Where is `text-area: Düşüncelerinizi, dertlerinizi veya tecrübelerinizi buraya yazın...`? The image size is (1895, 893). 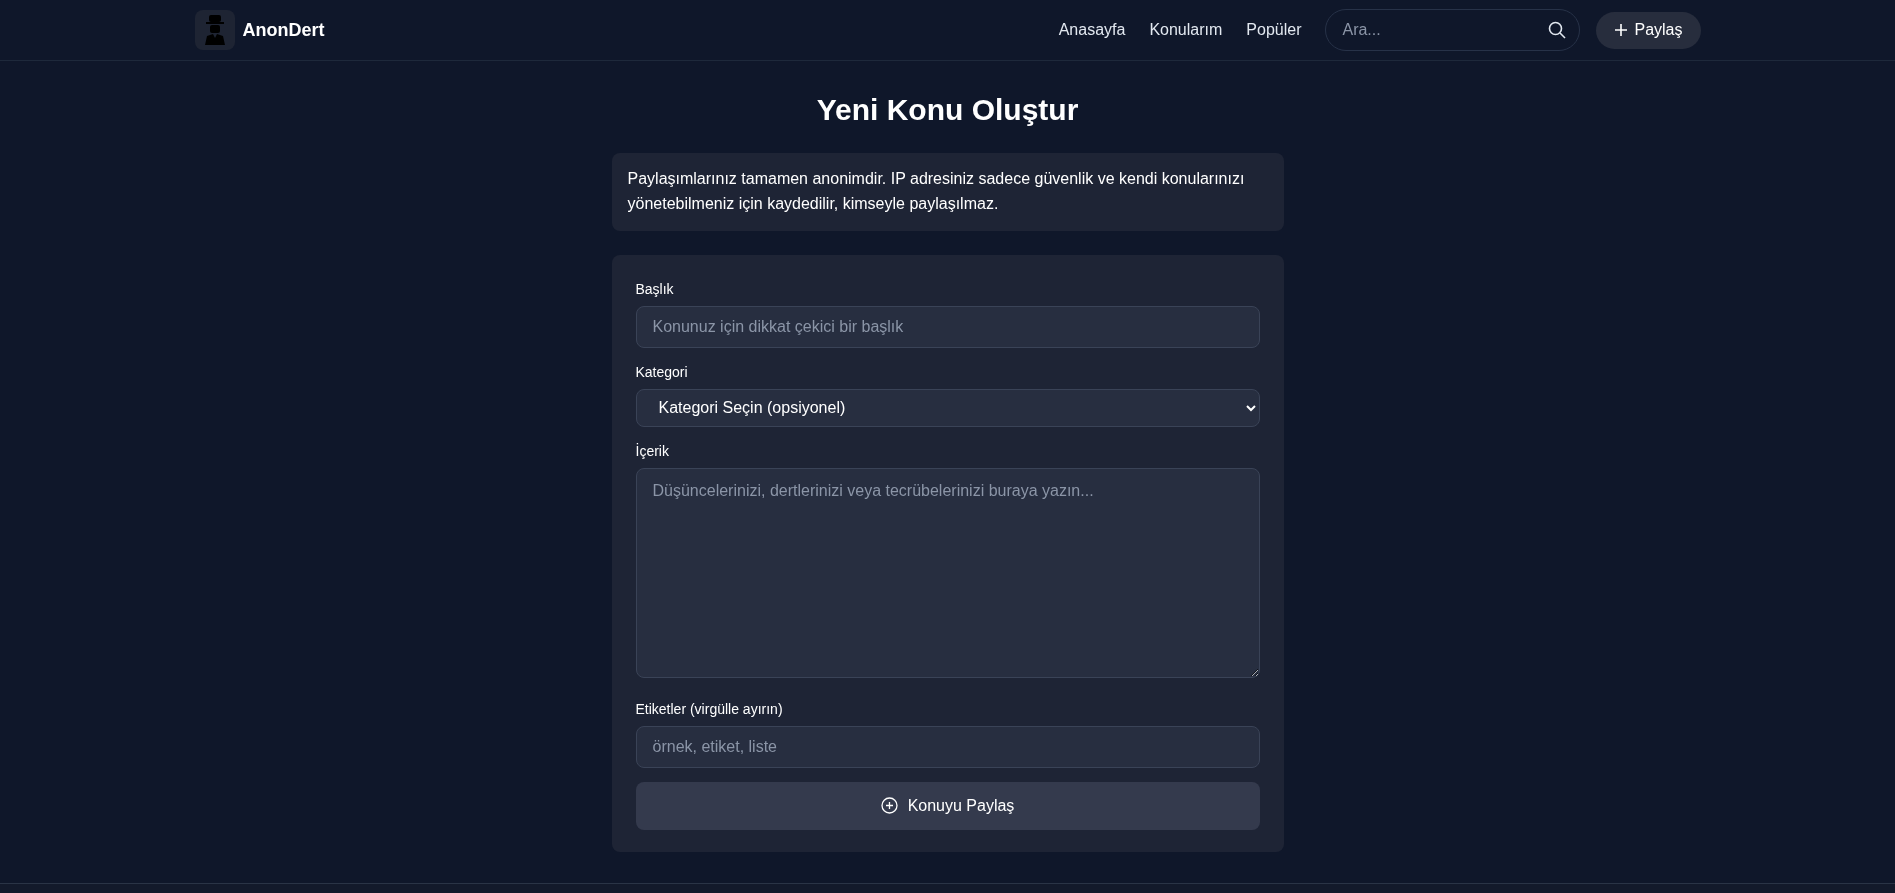
text-area: Düşüncelerinizi, dertlerinizi veya tecrübelerinizi buraya yazın... is located at coordinates (947, 572).